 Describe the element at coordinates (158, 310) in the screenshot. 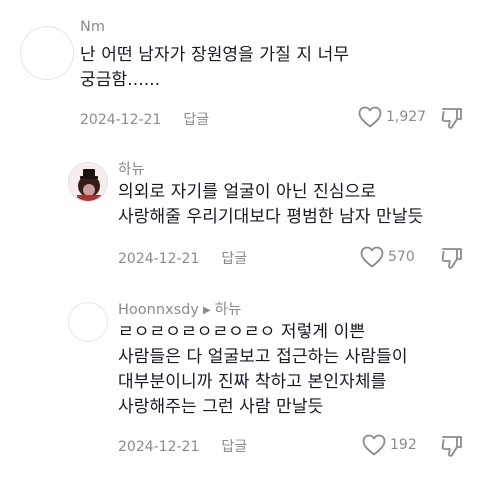

I see `comment-author-name: Hoonnxsdy` at that location.